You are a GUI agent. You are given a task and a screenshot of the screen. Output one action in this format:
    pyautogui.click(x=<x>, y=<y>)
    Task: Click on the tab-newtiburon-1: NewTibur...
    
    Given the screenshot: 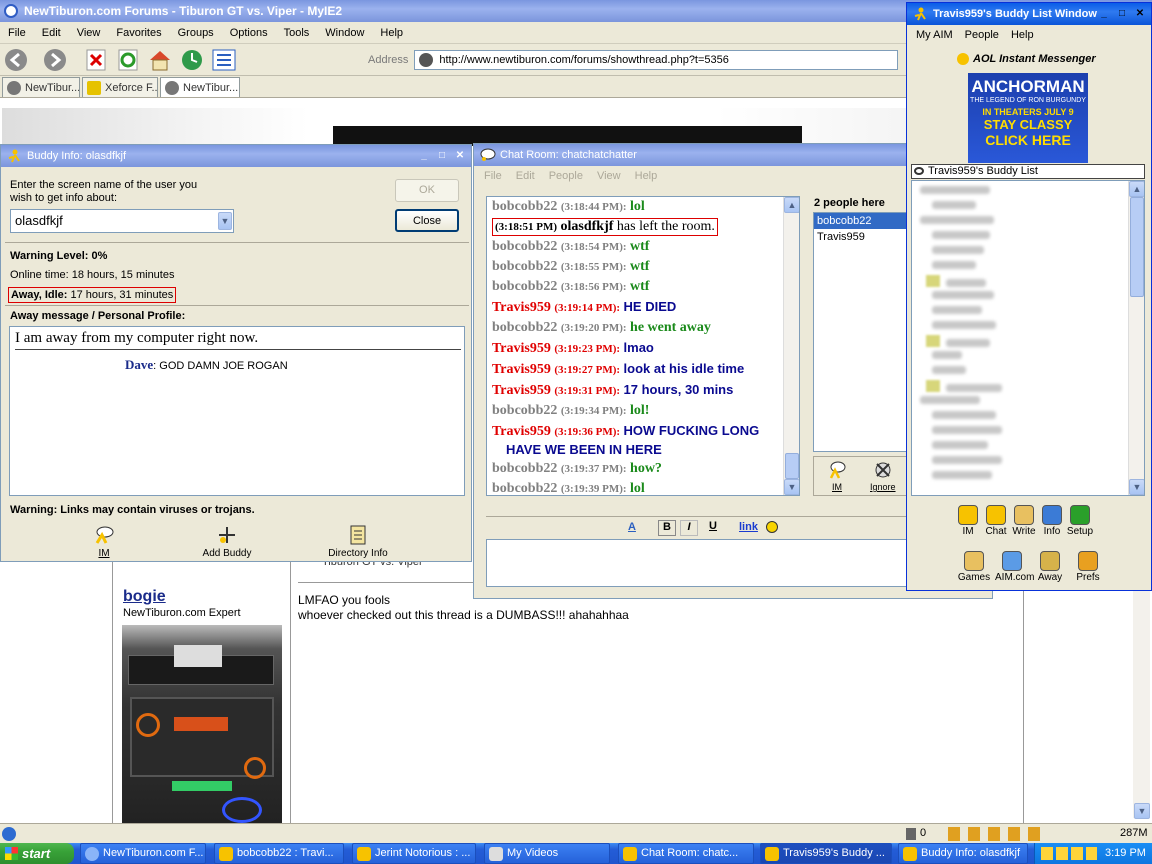 What is the action you would take?
    pyautogui.click(x=41, y=87)
    